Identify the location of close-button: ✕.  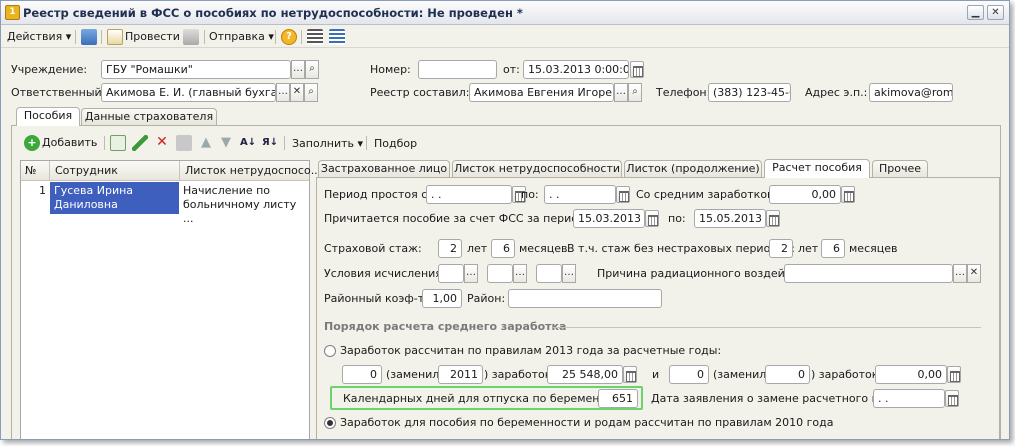
(995, 12).